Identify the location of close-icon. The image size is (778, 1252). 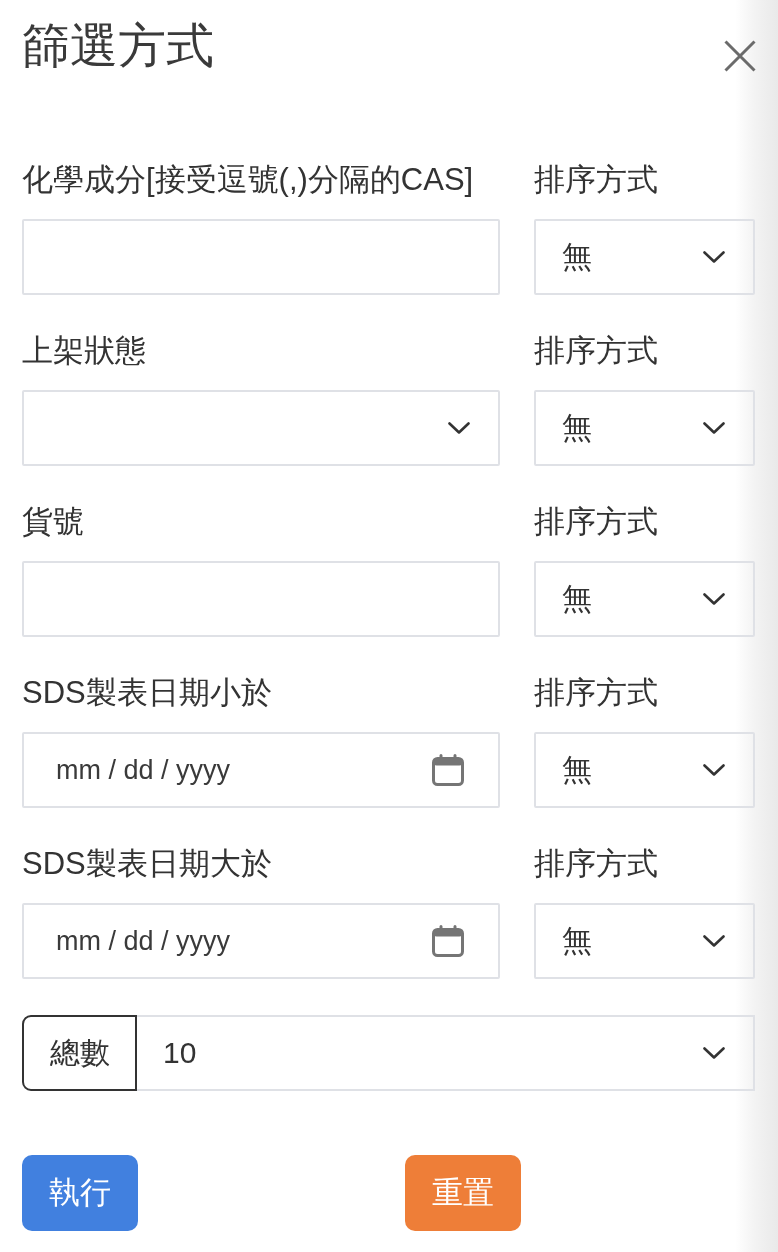
(740, 56).